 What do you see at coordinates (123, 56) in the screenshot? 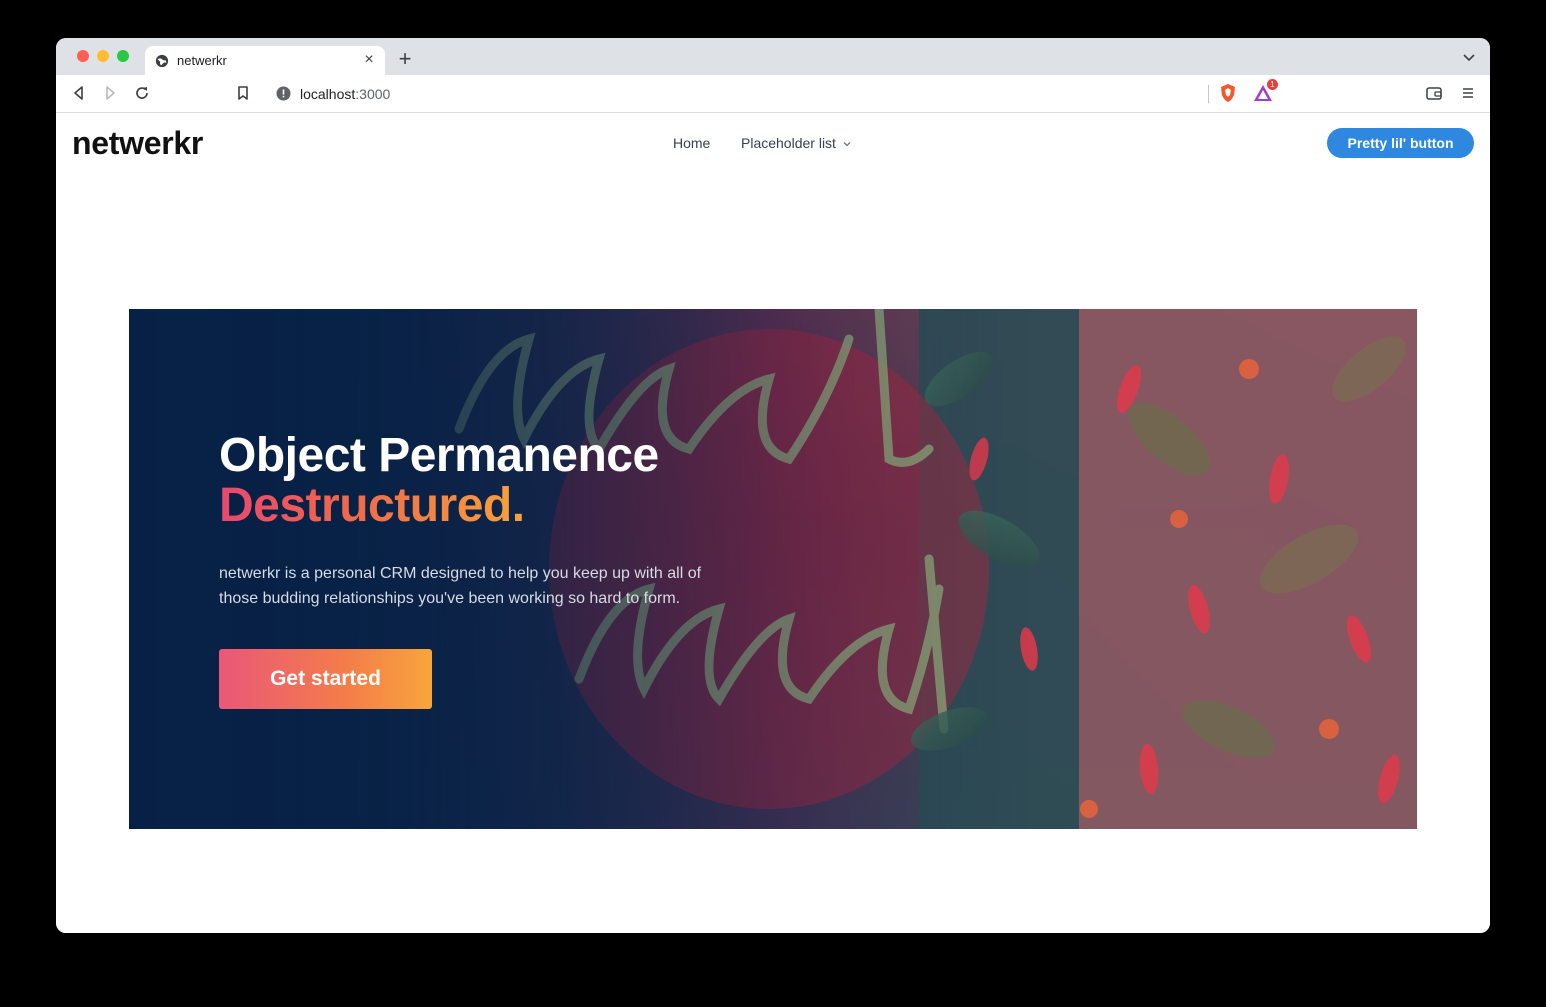
I see `zoom-window-button` at bounding box center [123, 56].